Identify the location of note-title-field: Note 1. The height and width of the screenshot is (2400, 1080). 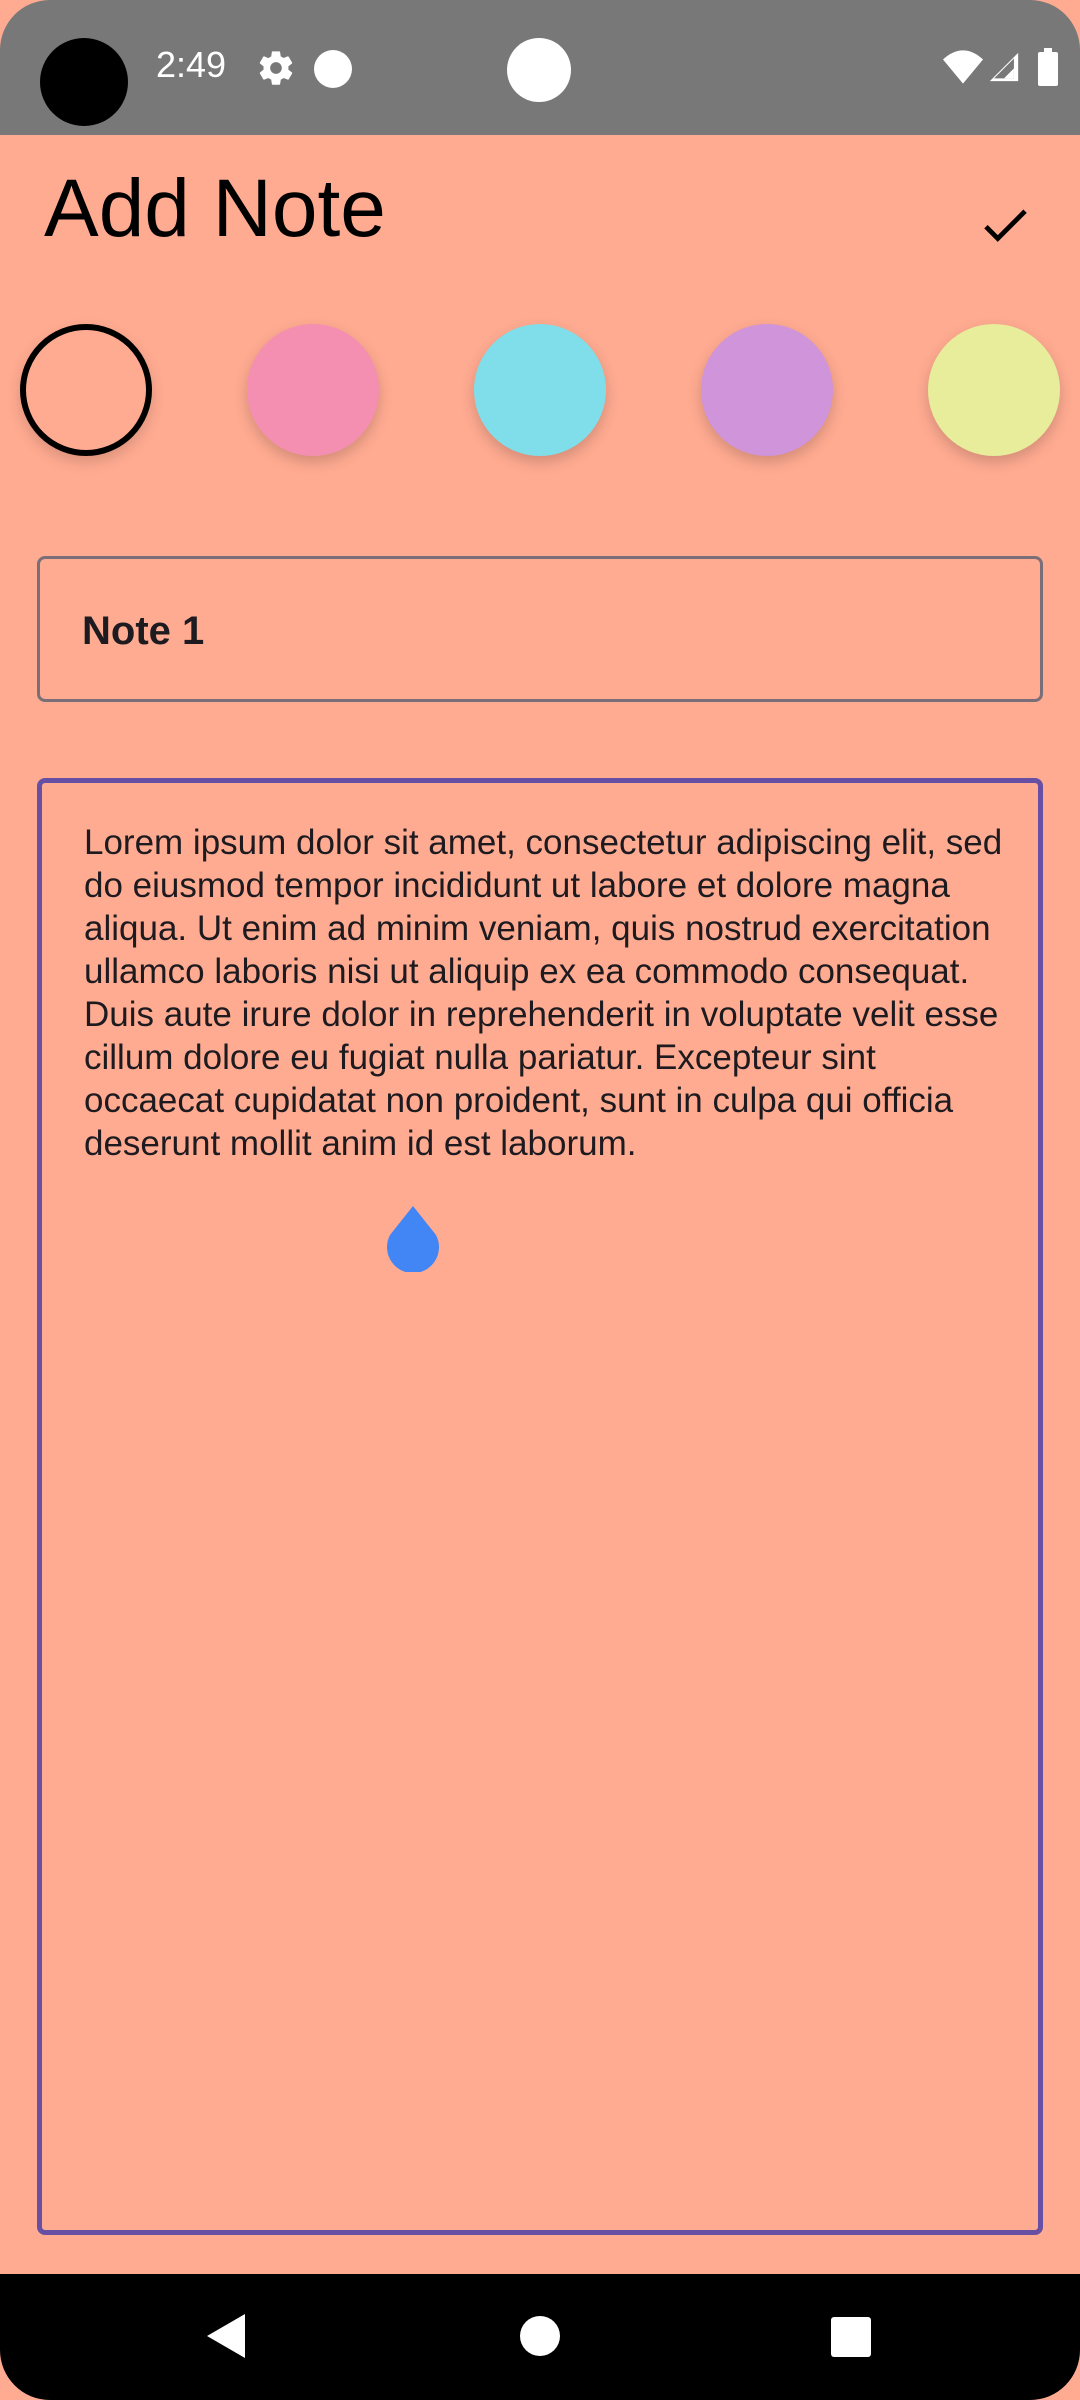
(540, 629).